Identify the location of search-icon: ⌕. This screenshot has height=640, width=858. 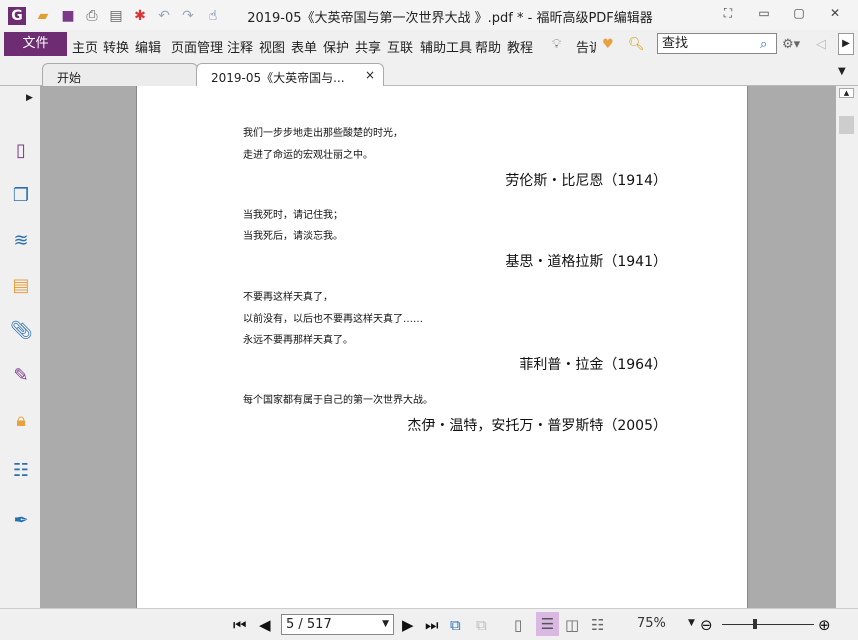
(763, 44).